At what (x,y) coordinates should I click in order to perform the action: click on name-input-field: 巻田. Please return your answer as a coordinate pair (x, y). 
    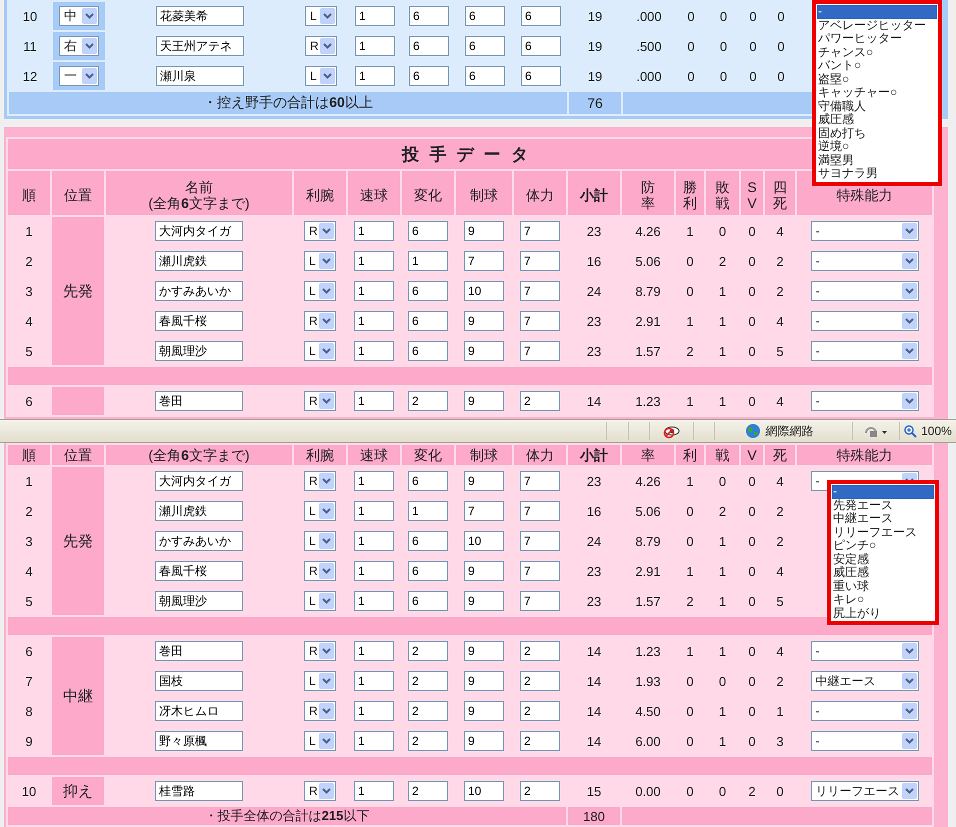
    Looking at the image, I should click on (199, 651).